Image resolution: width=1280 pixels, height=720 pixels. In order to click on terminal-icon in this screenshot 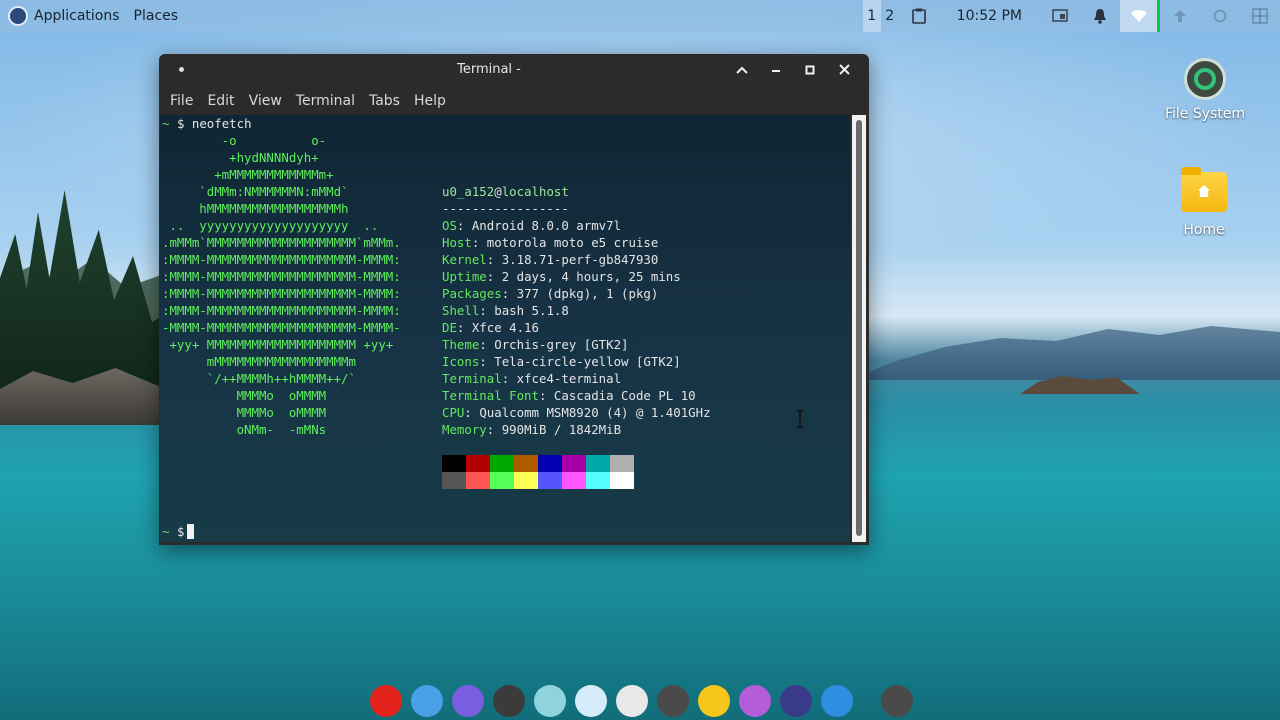, I will do `click(673, 701)`.